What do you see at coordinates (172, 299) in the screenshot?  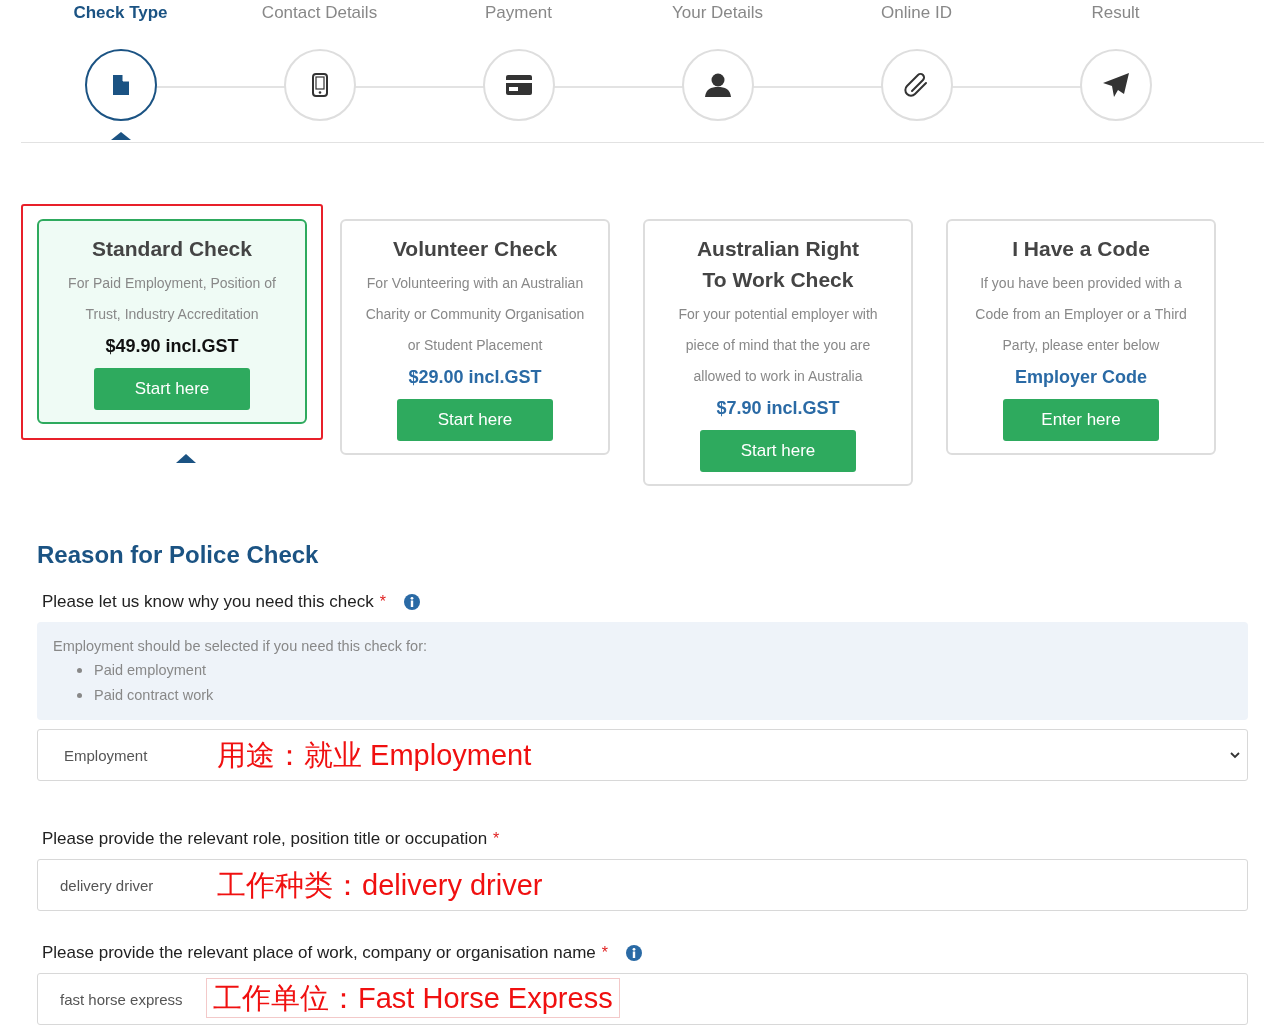 I see `card-description: For Paid Employment, Position of Trust, Industry Accreditation` at bounding box center [172, 299].